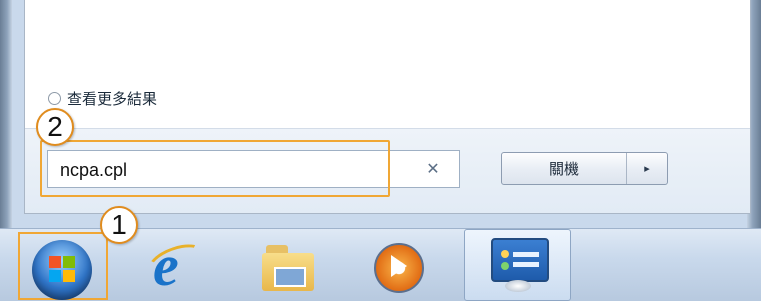 Image resolution: width=761 pixels, height=301 pixels. Describe the element at coordinates (55, 127) in the screenshot. I see `step-2-callout: 2` at that location.